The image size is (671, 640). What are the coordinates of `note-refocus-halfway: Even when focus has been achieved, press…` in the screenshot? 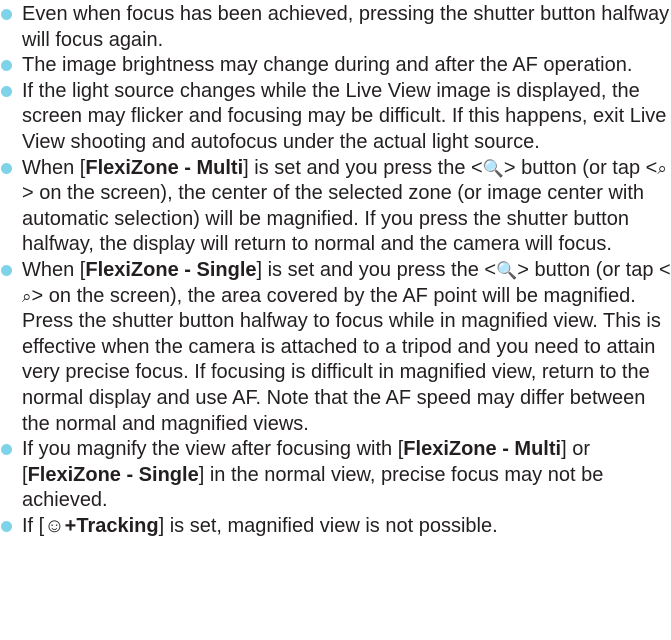 It's located at (335, 27).